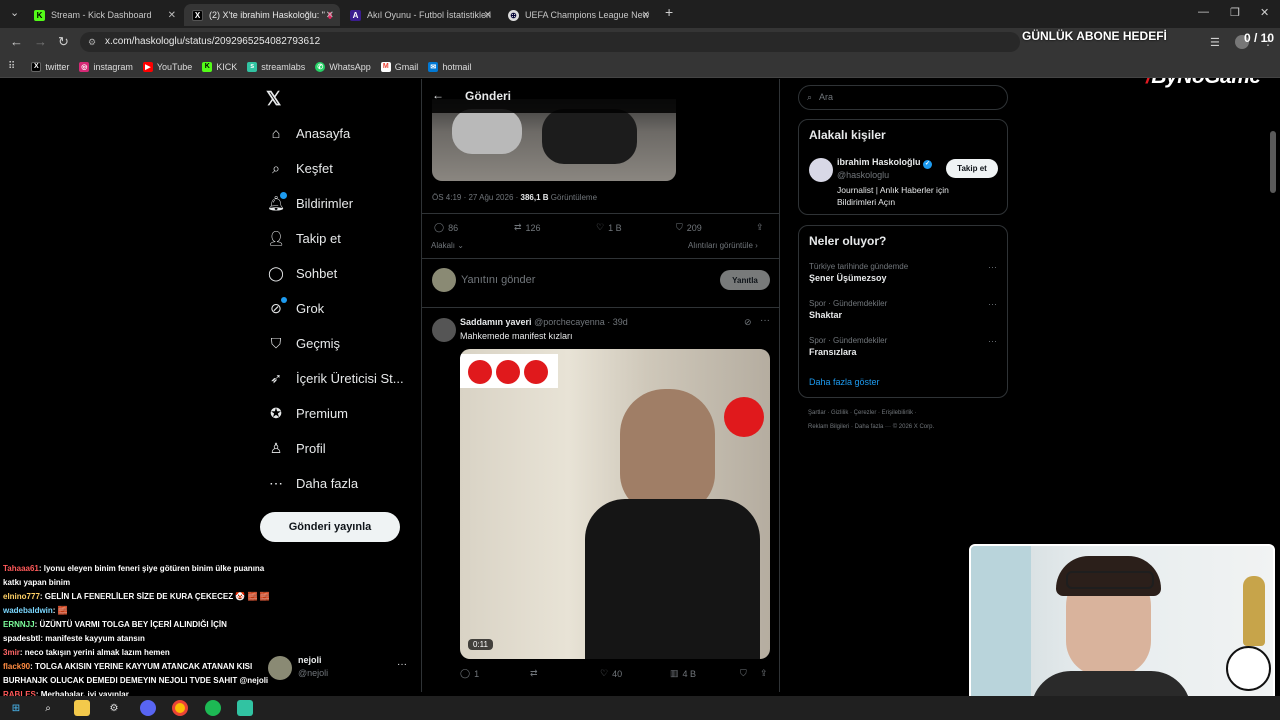 Image resolution: width=1280 pixels, height=720 pixels. I want to click on x-logo-icon: 𝕏, so click(273, 99).